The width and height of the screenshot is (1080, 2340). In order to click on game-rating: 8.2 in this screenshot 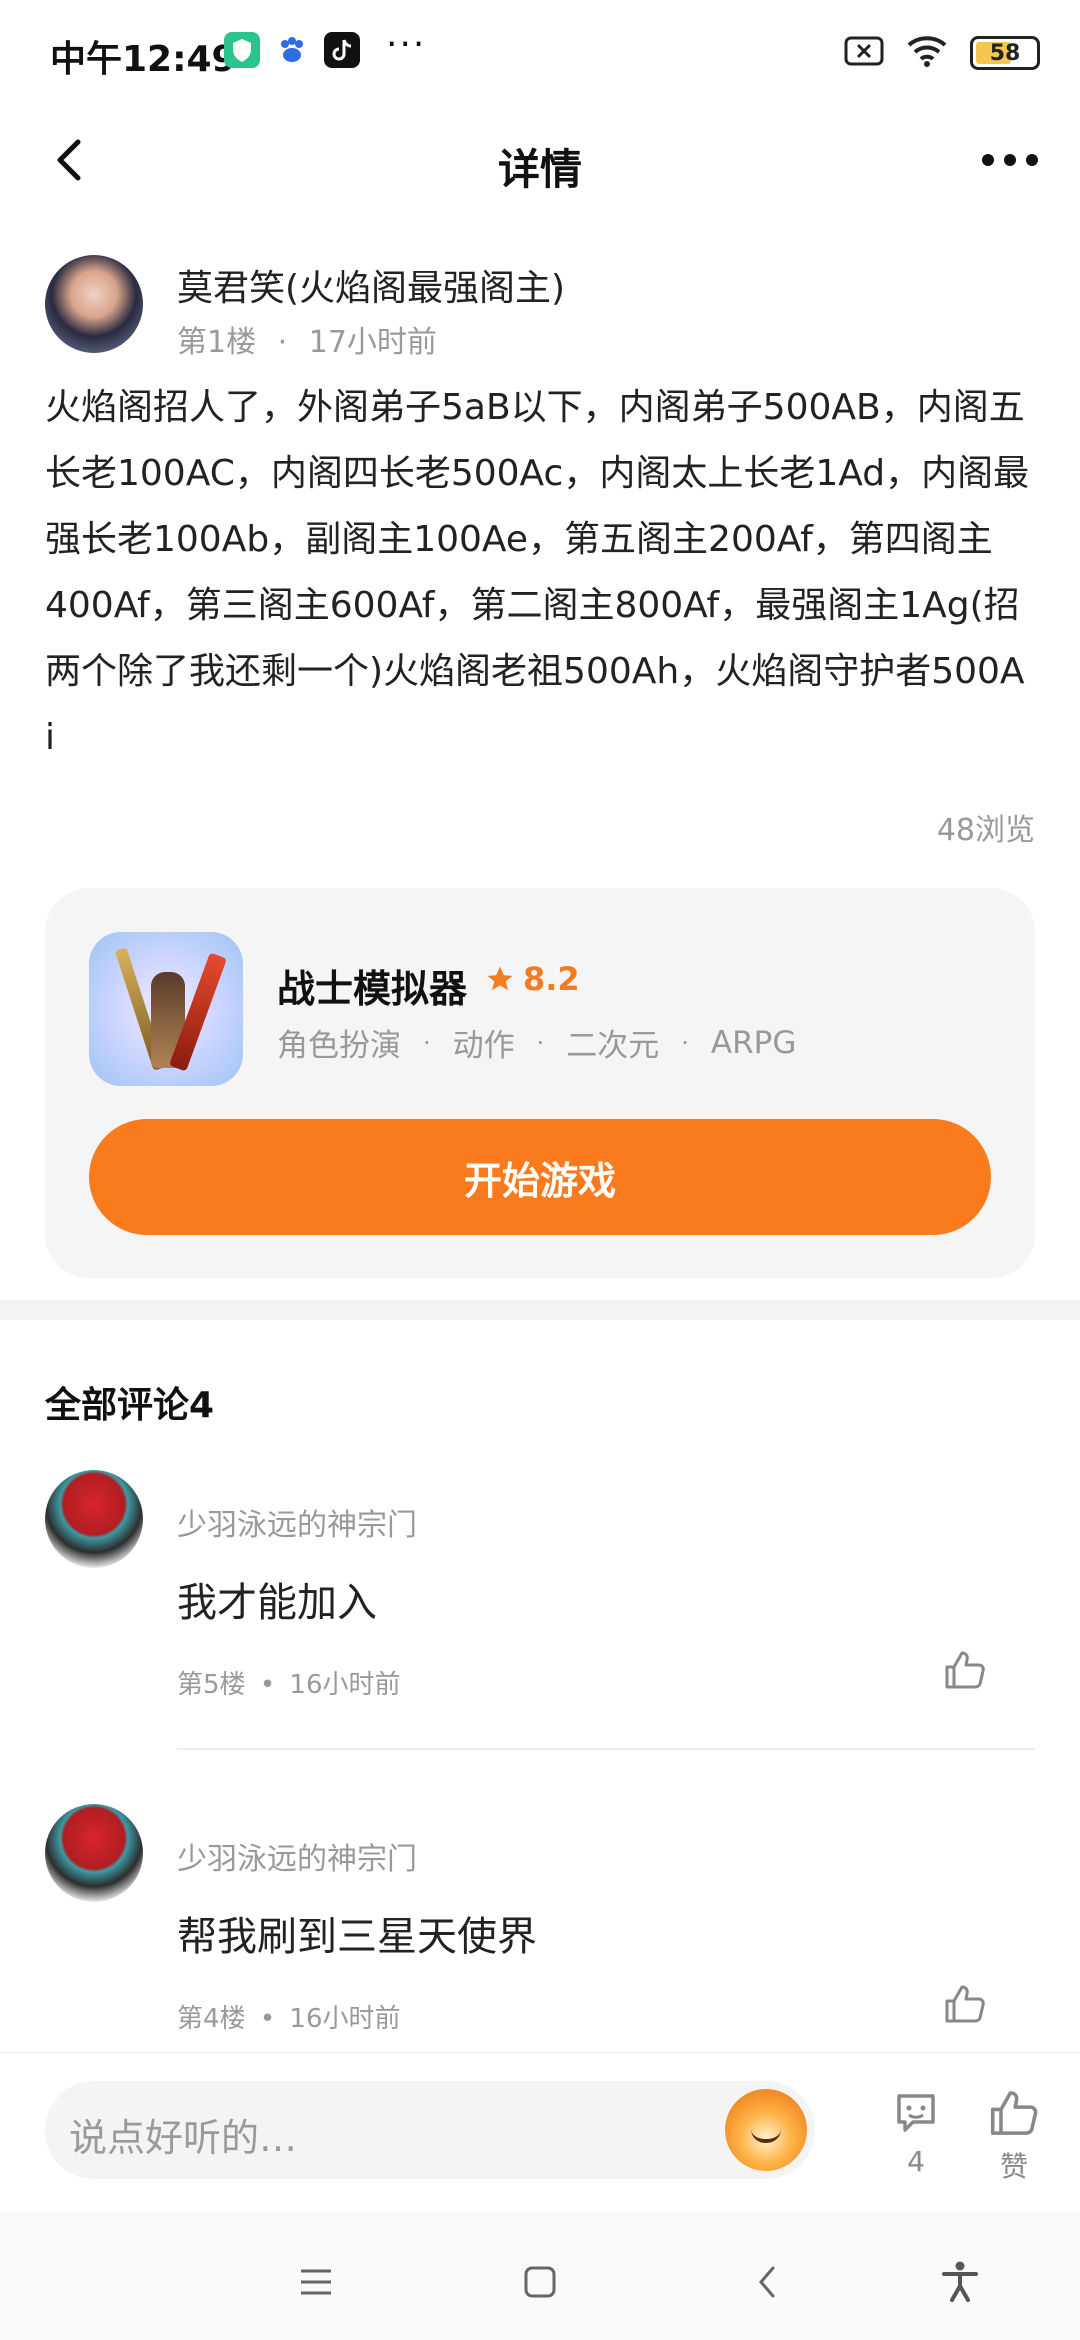, I will do `click(532, 979)`.